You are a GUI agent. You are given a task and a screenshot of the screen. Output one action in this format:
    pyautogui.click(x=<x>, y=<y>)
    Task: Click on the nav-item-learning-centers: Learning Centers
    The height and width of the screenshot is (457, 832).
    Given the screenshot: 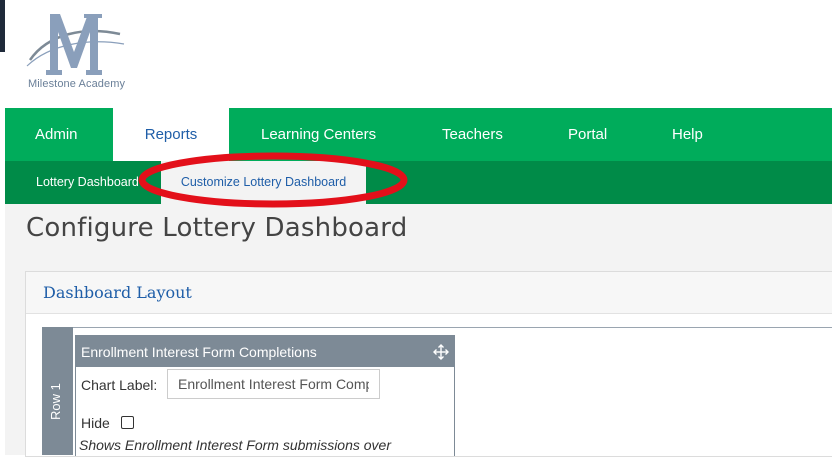 What is the action you would take?
    pyautogui.click(x=318, y=134)
    